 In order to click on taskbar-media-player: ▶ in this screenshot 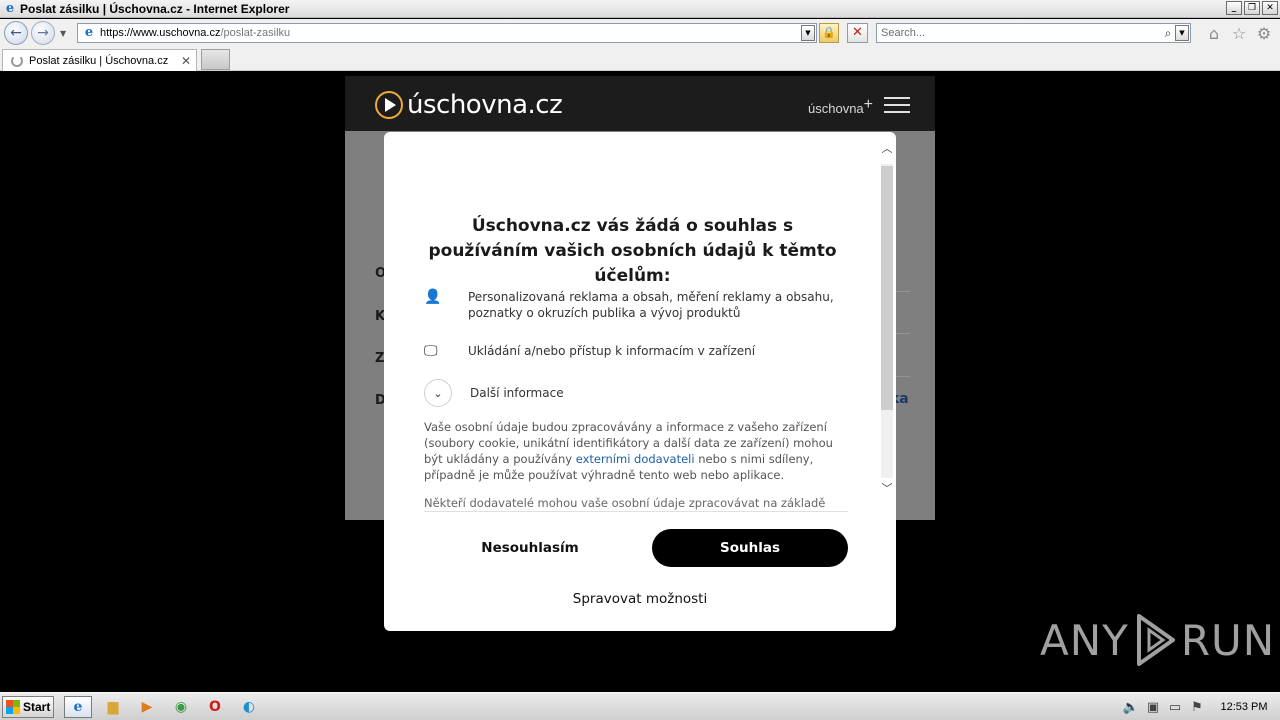, I will do `click(147, 707)`.